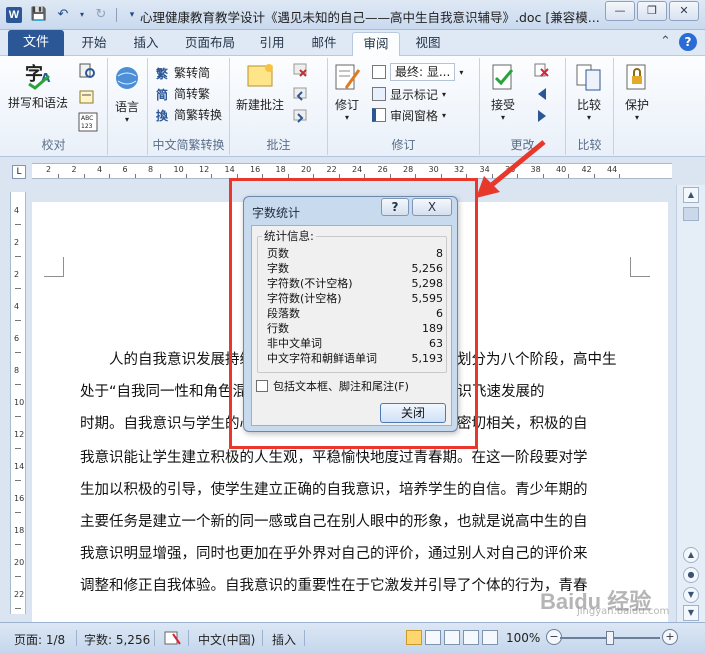 Image resolution: width=705 pixels, height=653 pixels. Describe the element at coordinates (17, 242) in the screenshot. I see `ruler-number: 2` at that location.